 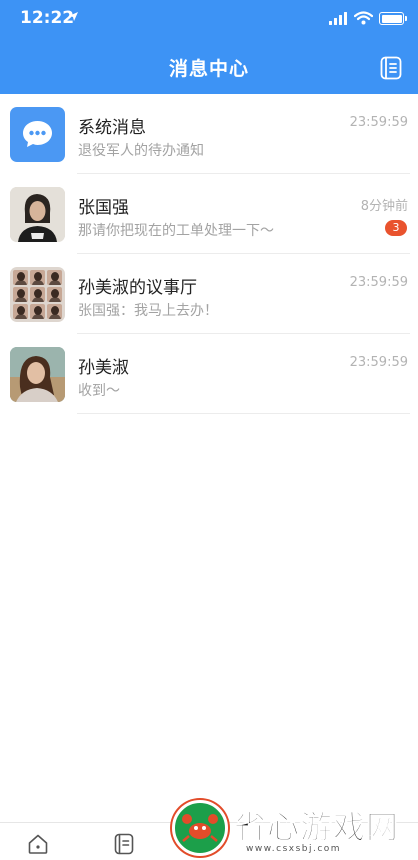 I want to click on message-title: 张国强, so click(x=103, y=208).